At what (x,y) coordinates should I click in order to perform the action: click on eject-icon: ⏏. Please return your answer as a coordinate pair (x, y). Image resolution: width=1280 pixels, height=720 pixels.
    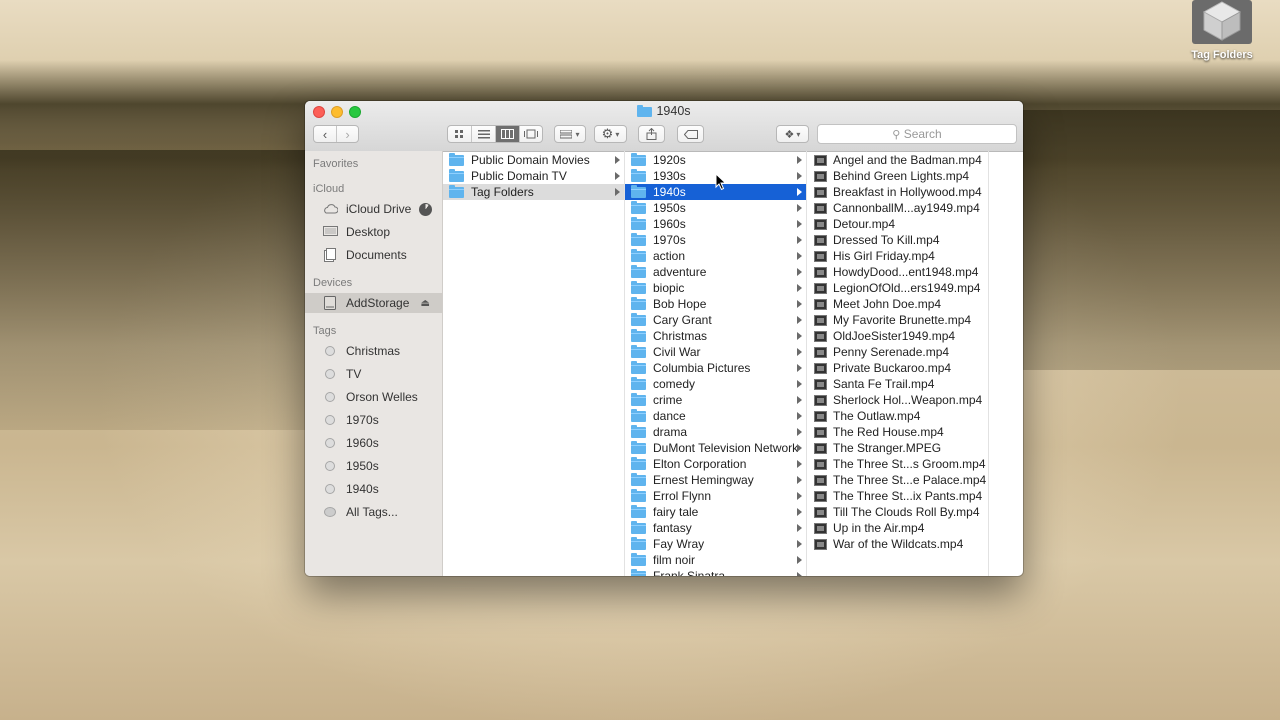
    Looking at the image, I should click on (425, 303).